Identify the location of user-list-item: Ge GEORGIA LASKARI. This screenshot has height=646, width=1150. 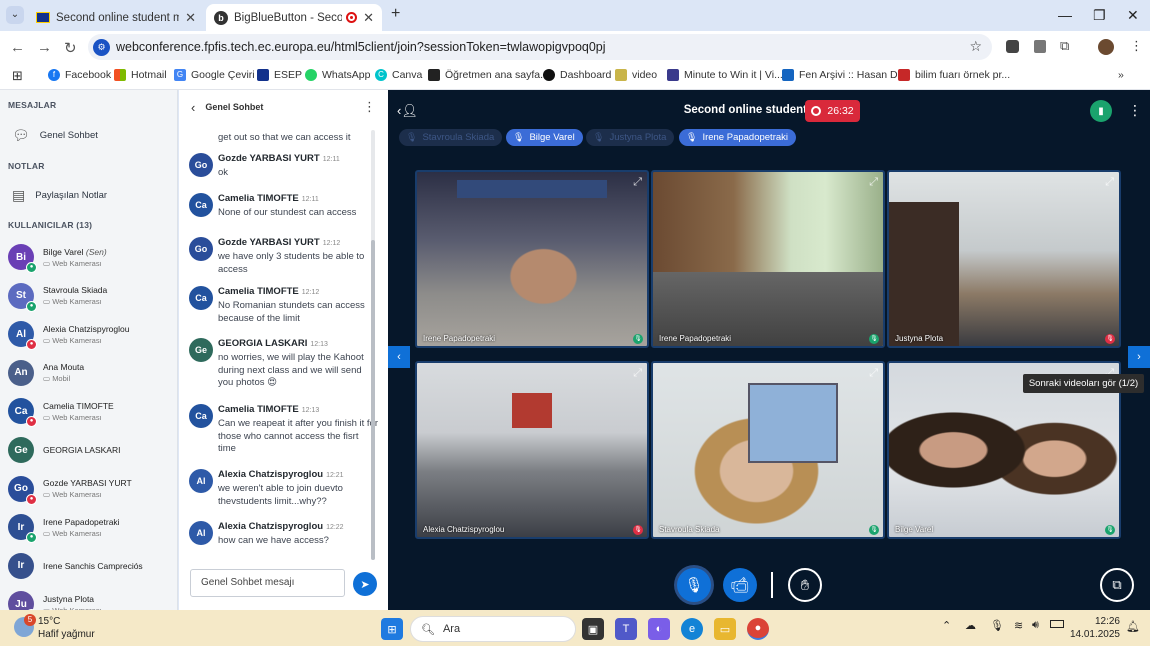
(92, 450).